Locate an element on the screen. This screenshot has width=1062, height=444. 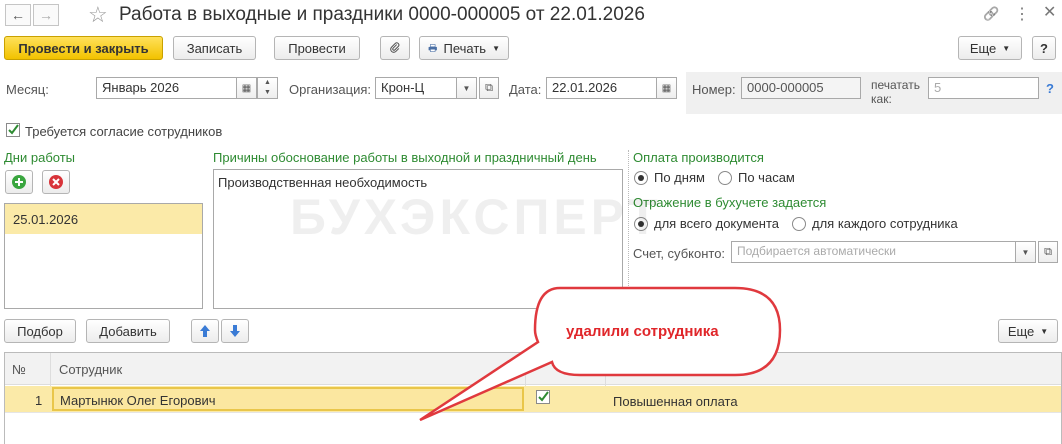
calendar-button: ▦ is located at coordinates (247, 88).